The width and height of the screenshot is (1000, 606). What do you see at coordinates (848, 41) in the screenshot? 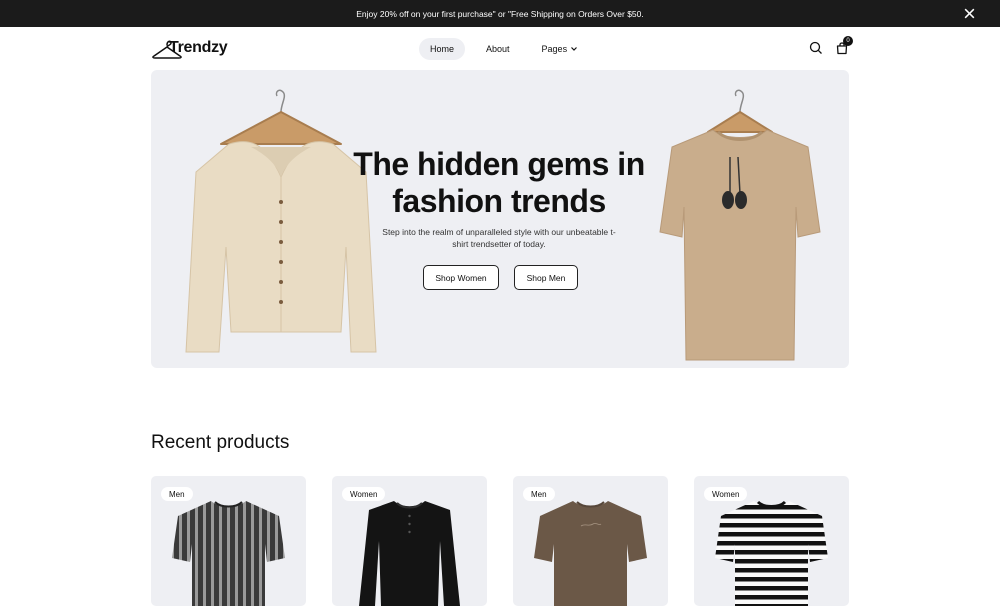
I see `cart-count-badge: 0` at bounding box center [848, 41].